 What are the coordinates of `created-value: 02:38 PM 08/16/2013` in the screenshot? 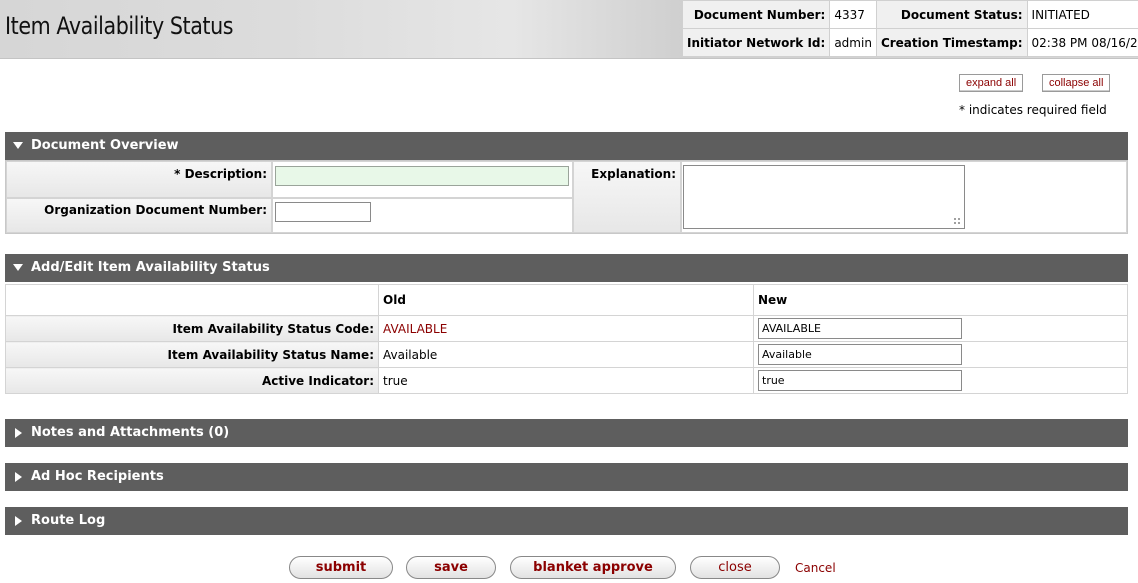 It's located at (1082, 42).